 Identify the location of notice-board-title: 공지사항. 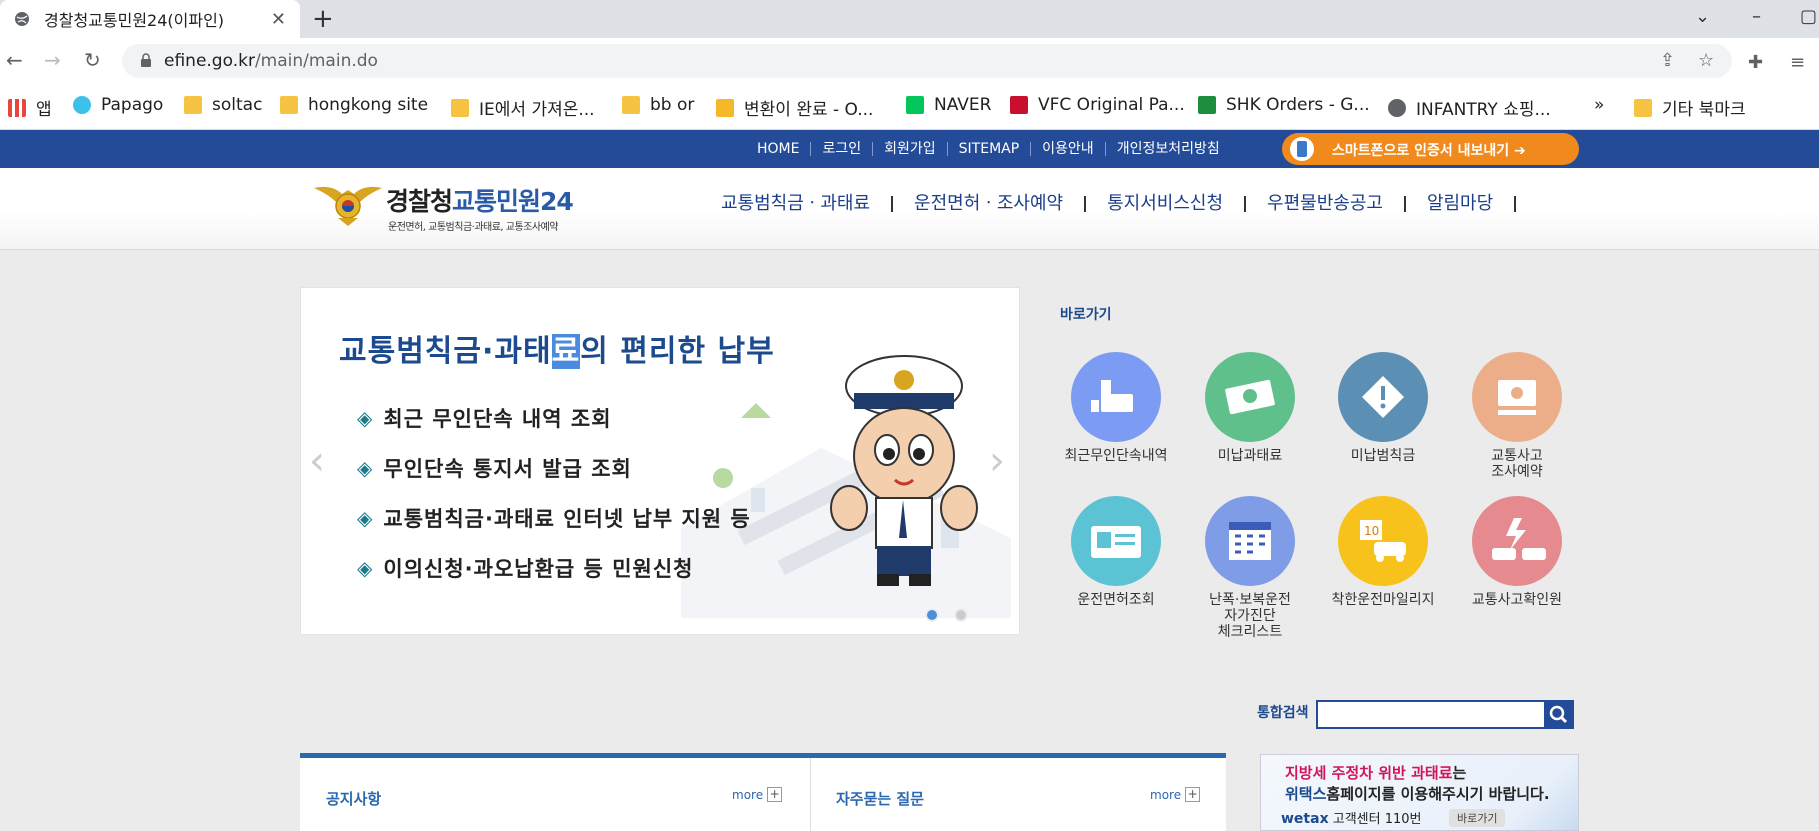
(353, 798).